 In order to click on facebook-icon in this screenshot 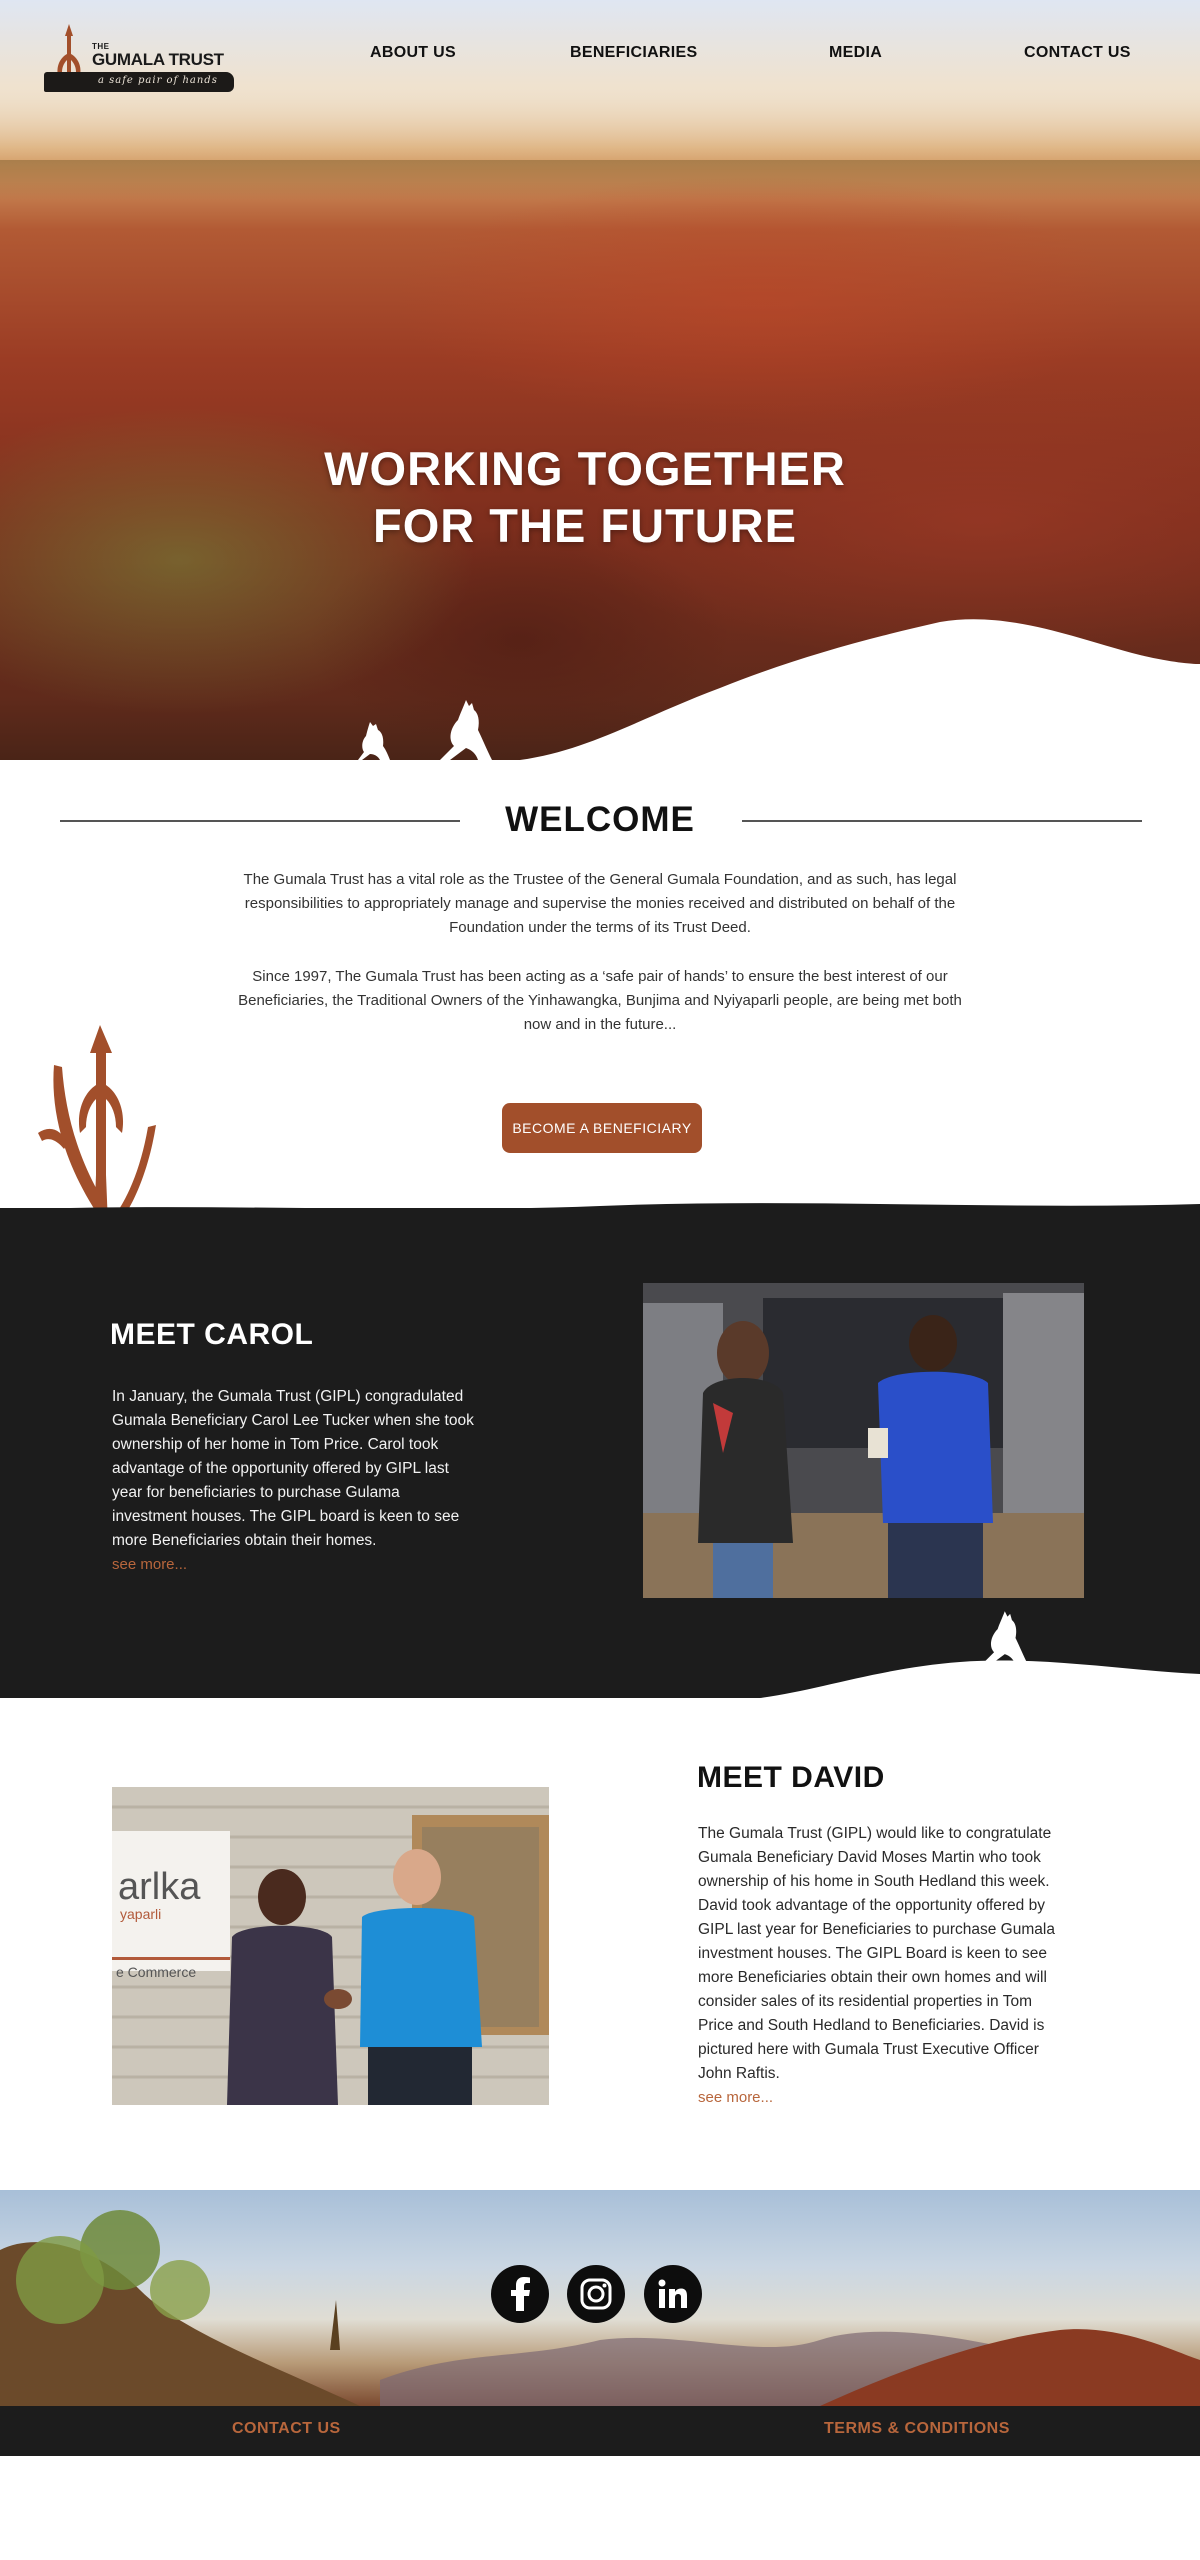, I will do `click(520, 2294)`.